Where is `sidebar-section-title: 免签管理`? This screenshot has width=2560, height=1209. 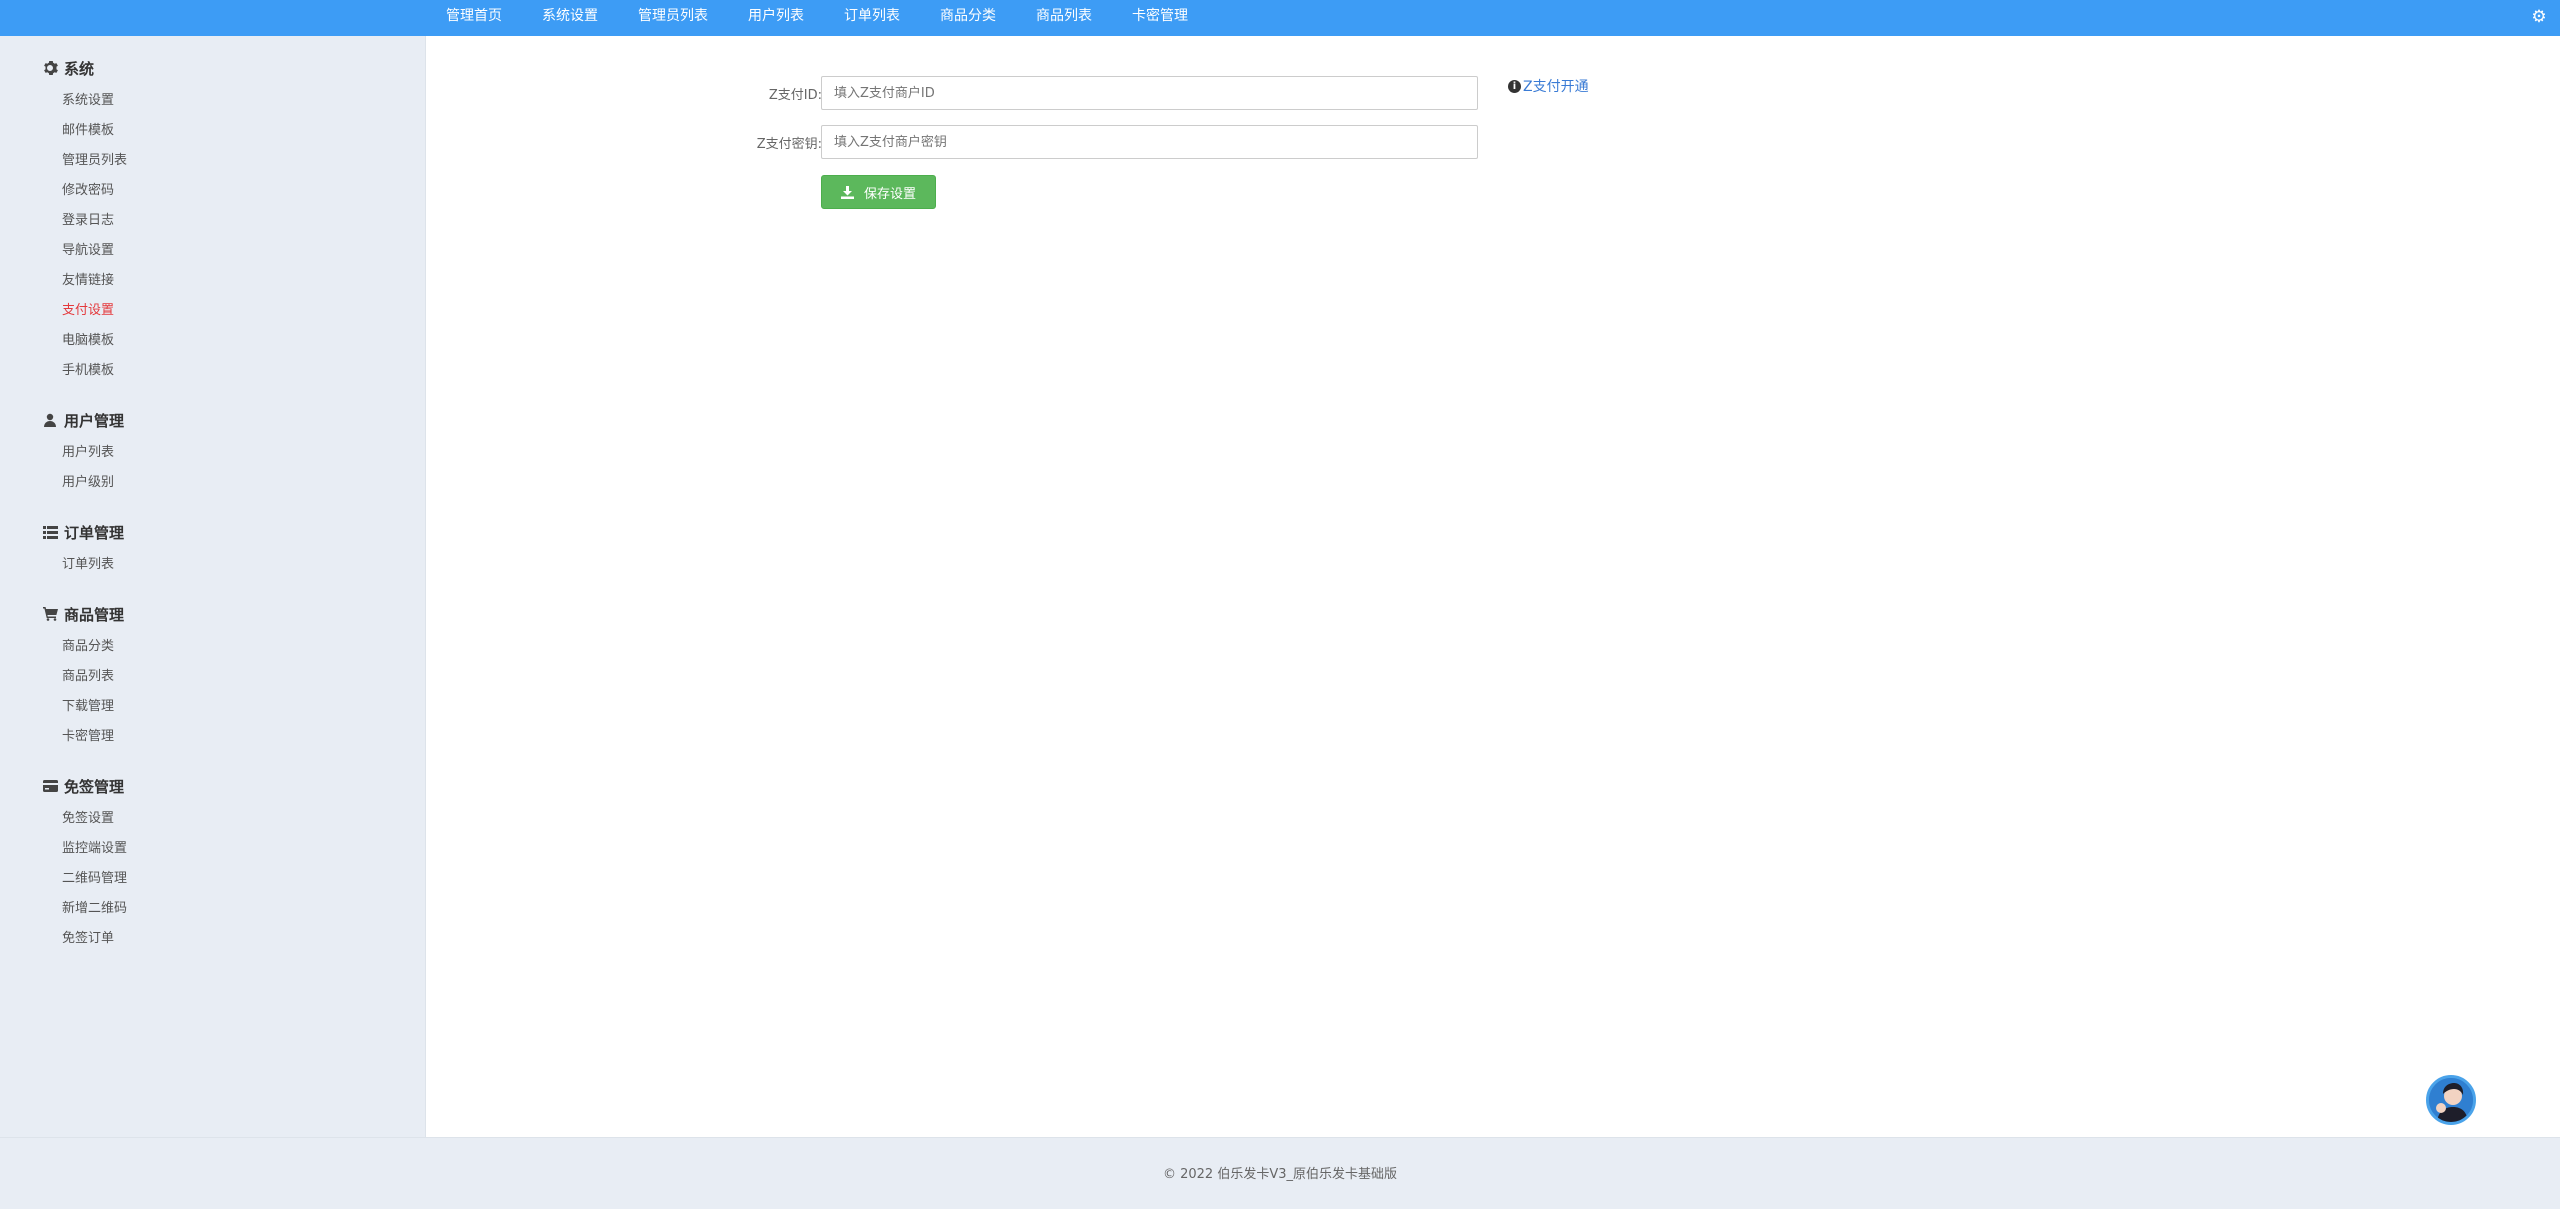
sidebar-section-title: 免签管理 is located at coordinates (63, 786).